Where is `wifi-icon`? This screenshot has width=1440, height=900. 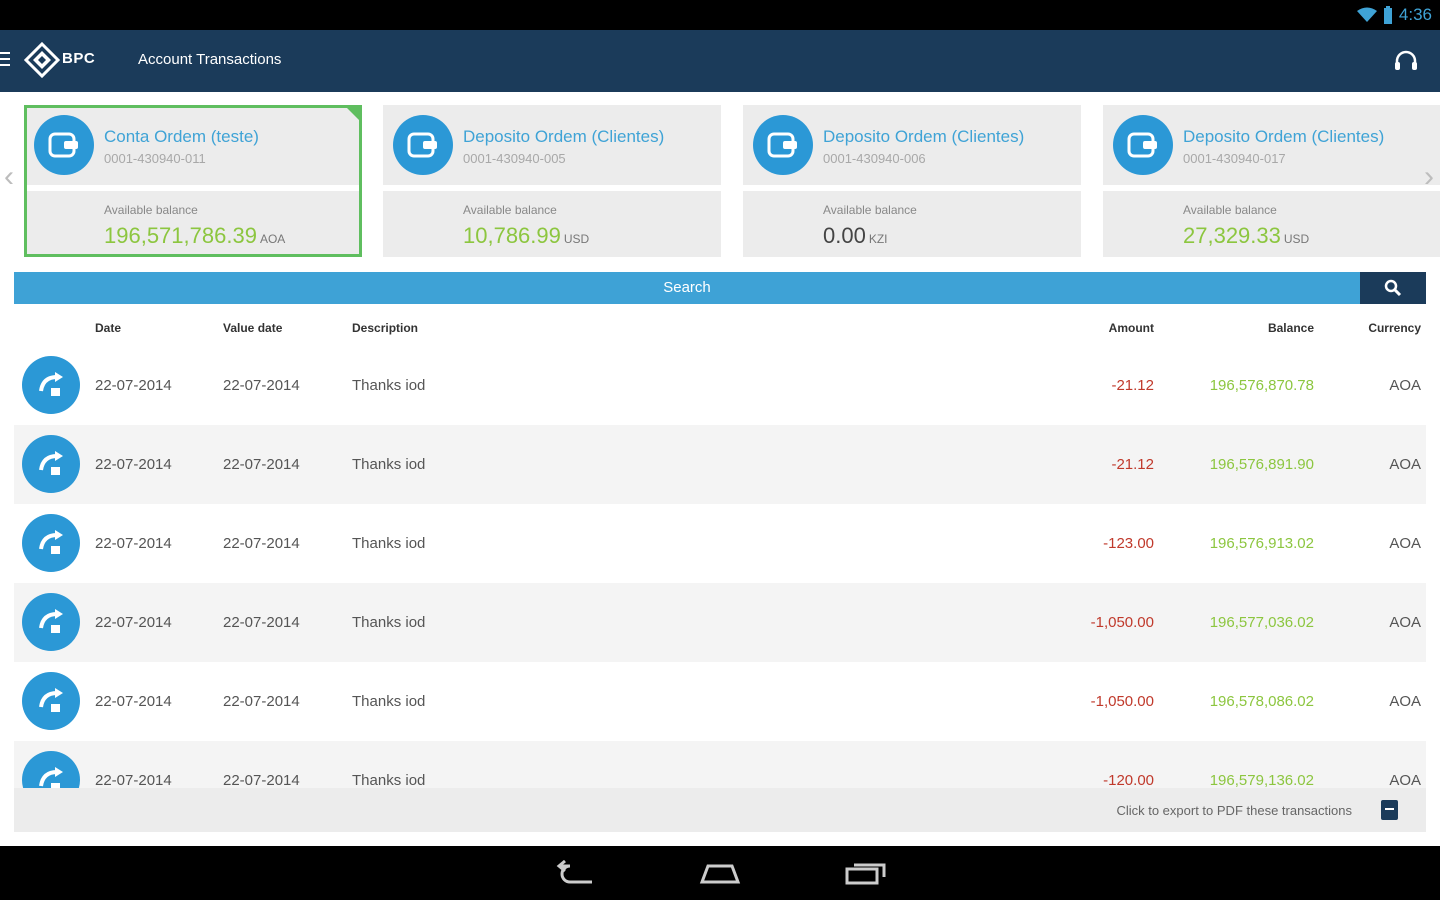
wifi-icon is located at coordinates (1366, 14).